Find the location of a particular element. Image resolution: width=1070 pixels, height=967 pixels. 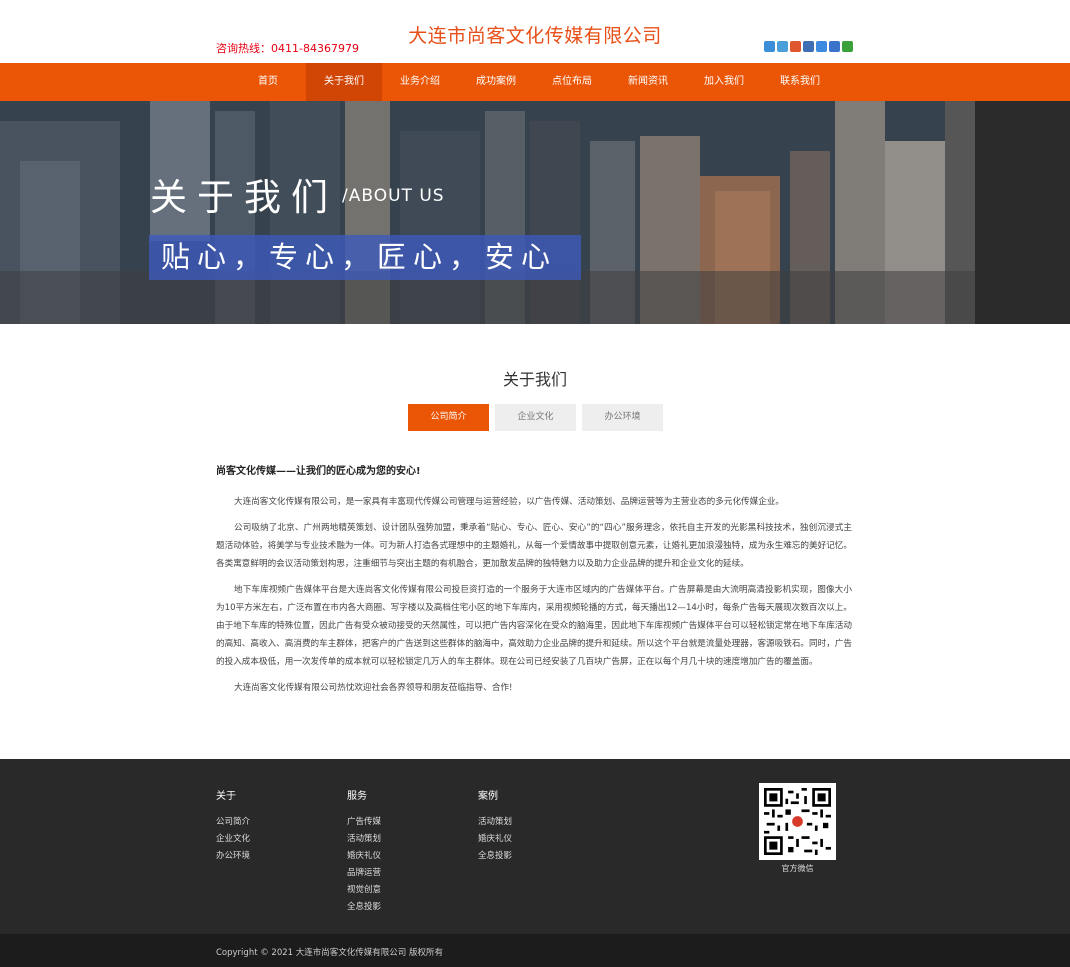

copyright-bar: Copyright © 2021 大连市尚客文化传媒有限公司 版权所有 is located at coordinates (535, 950).